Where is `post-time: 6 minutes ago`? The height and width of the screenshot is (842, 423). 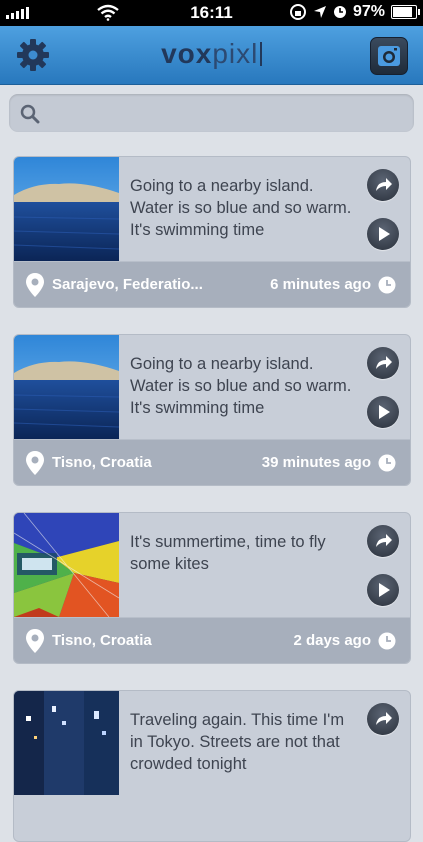 post-time: 6 minutes ago is located at coordinates (320, 284).